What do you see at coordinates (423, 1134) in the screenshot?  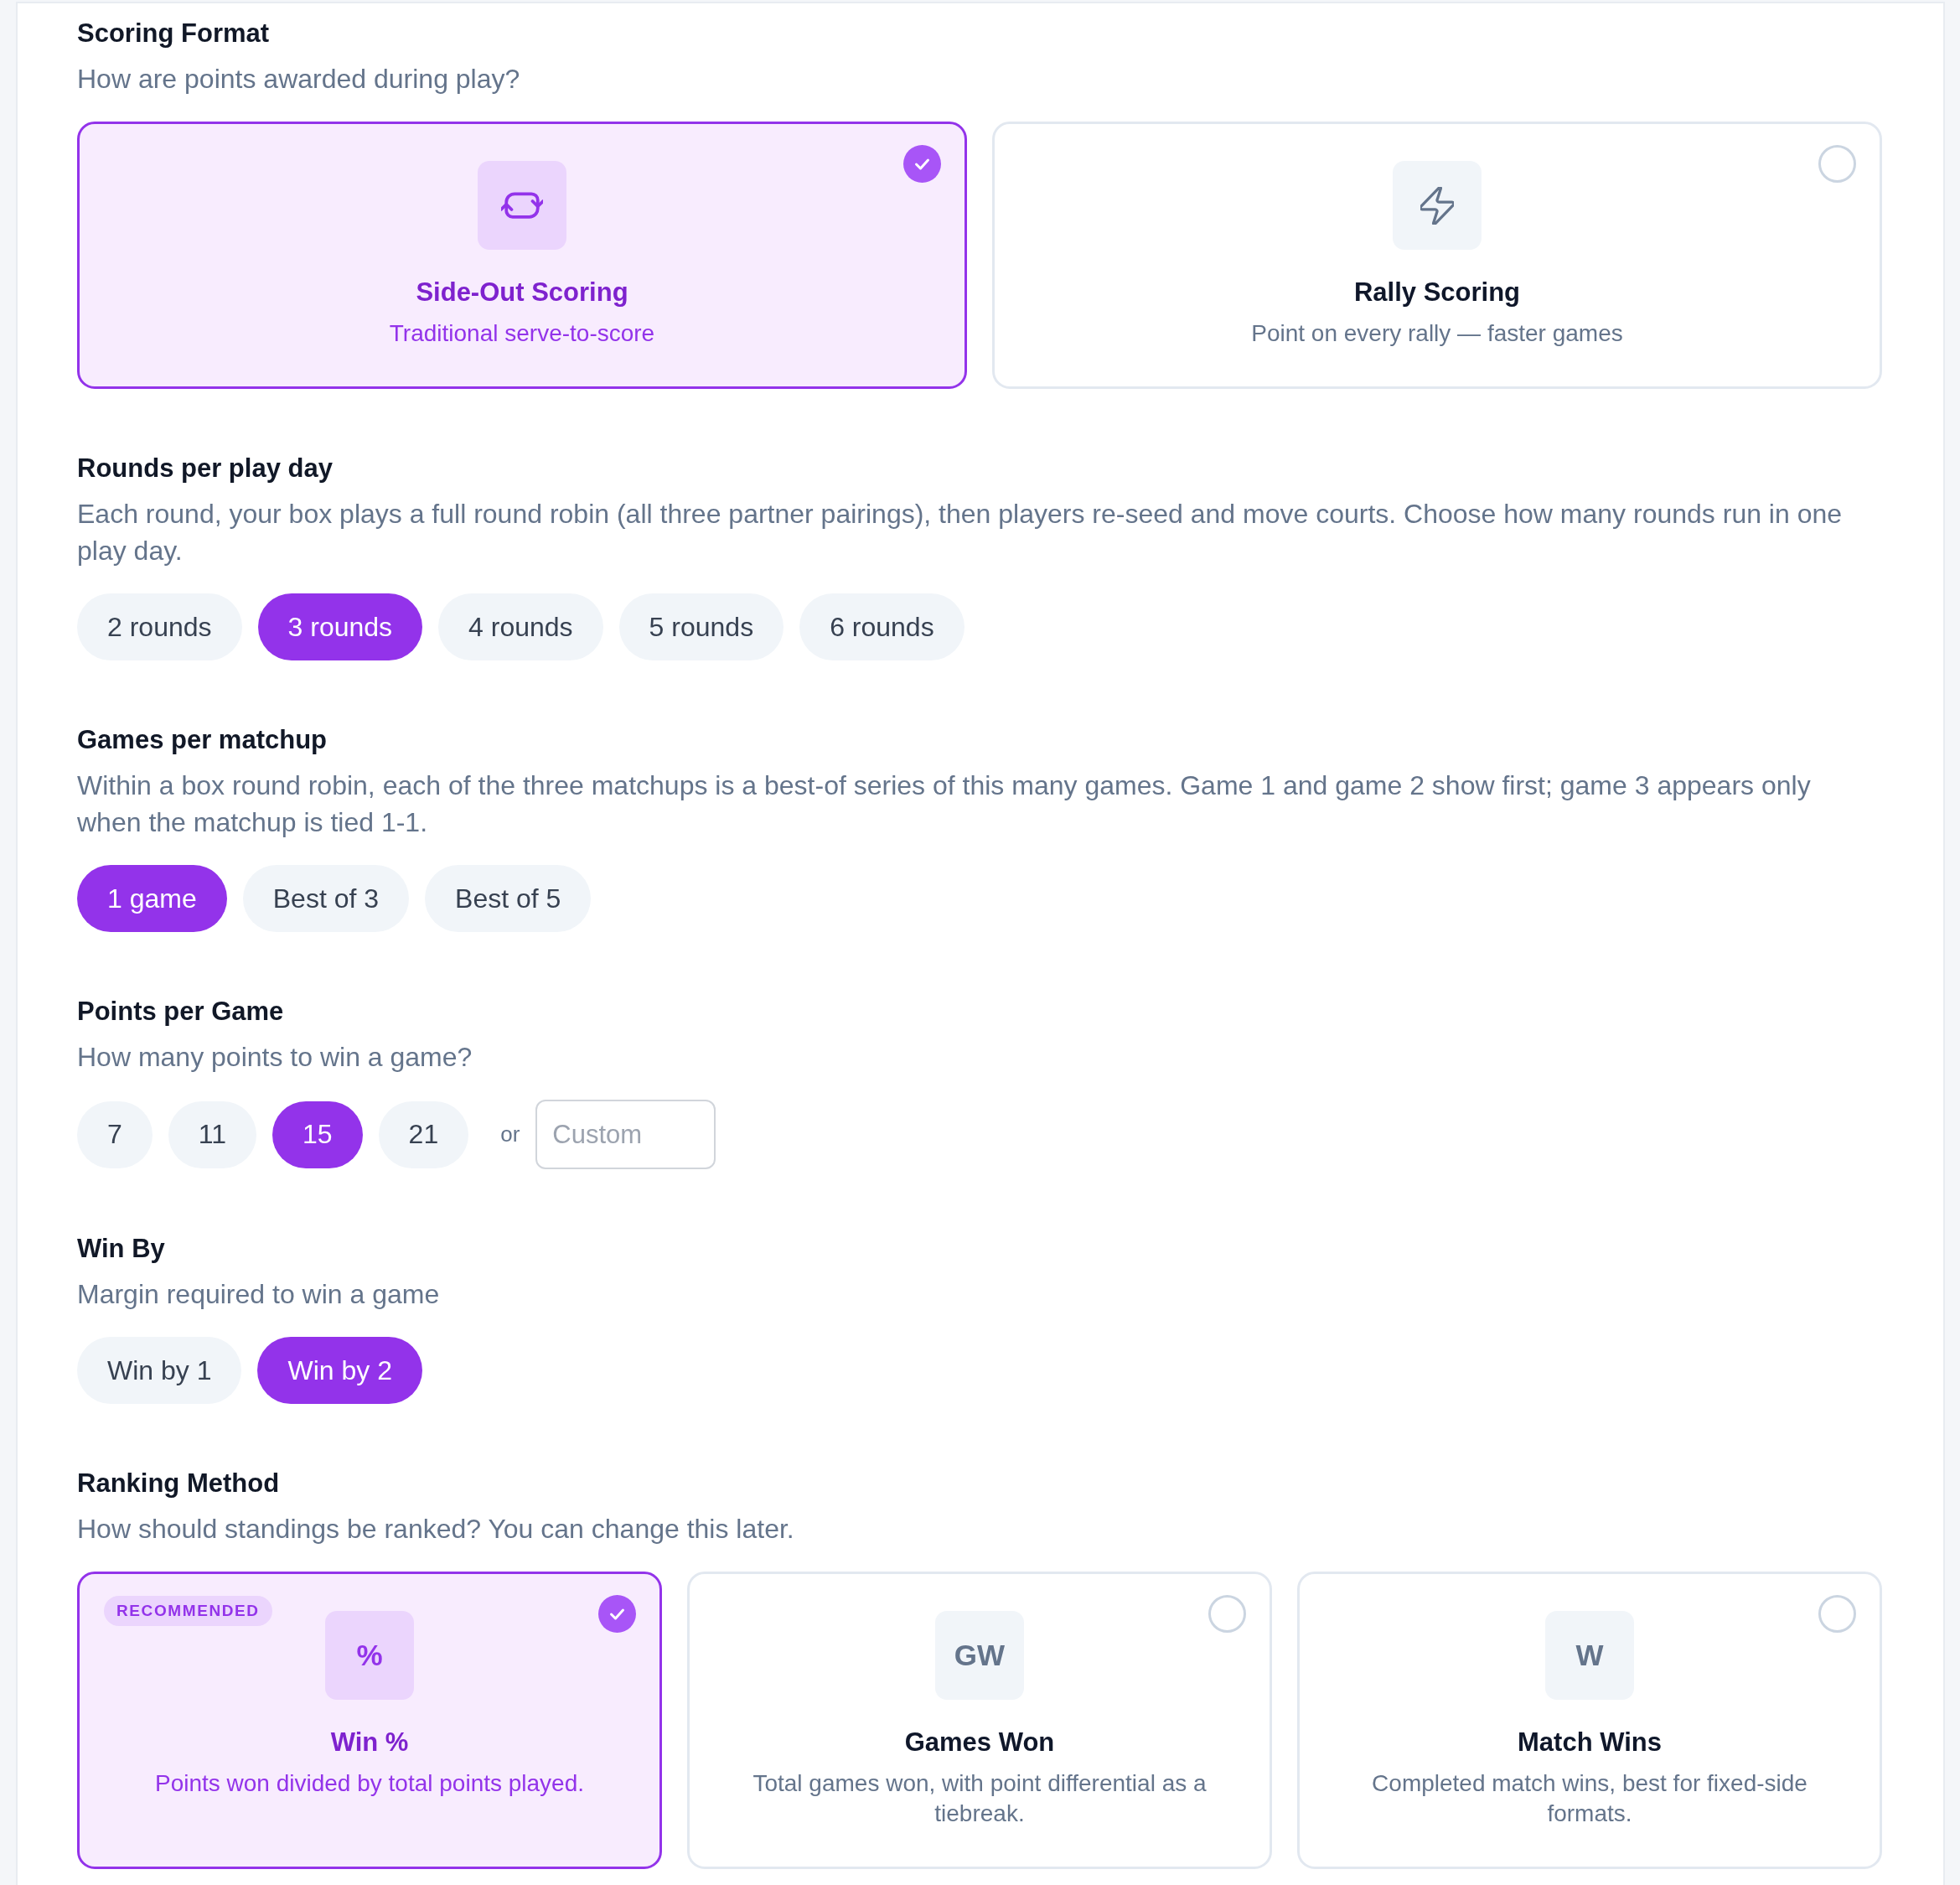 I see `option-button: 21` at bounding box center [423, 1134].